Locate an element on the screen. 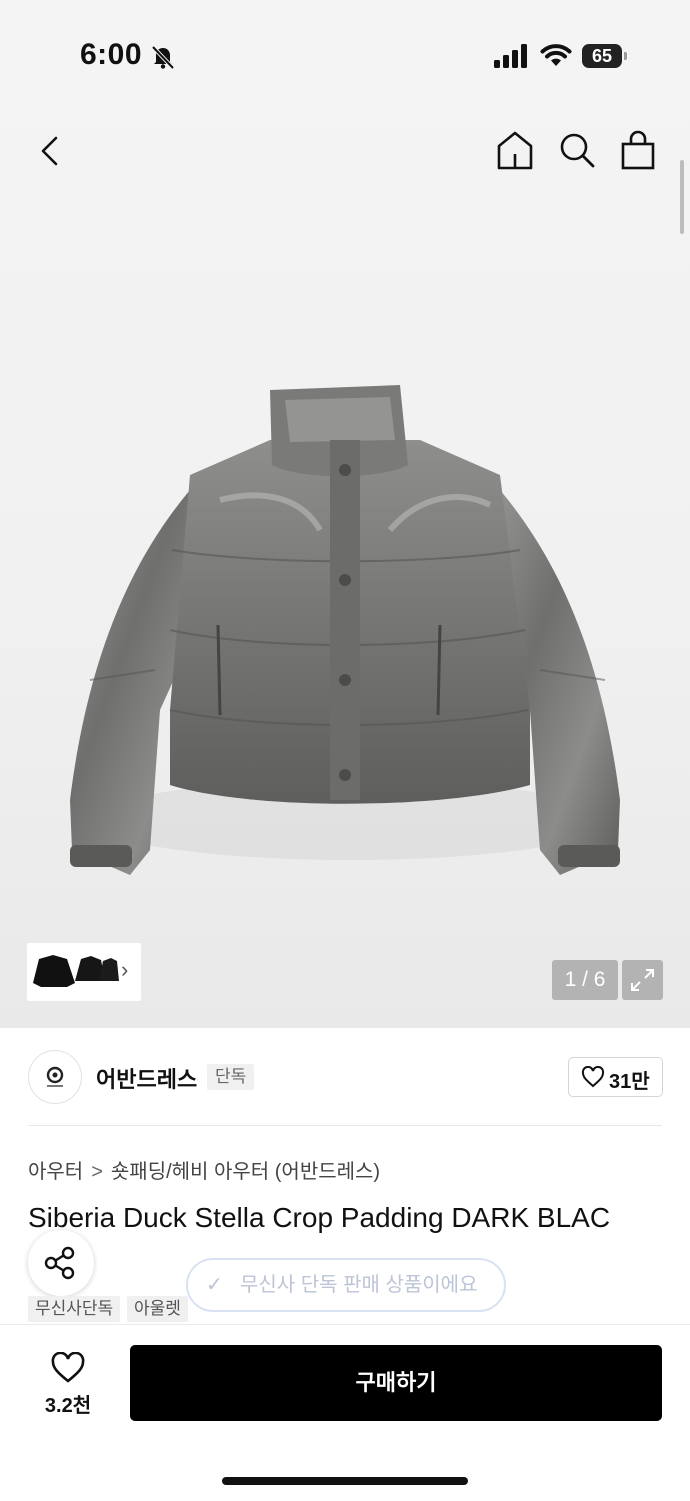  thumbnail-chevron-right-icon: › is located at coordinates (125, 969).